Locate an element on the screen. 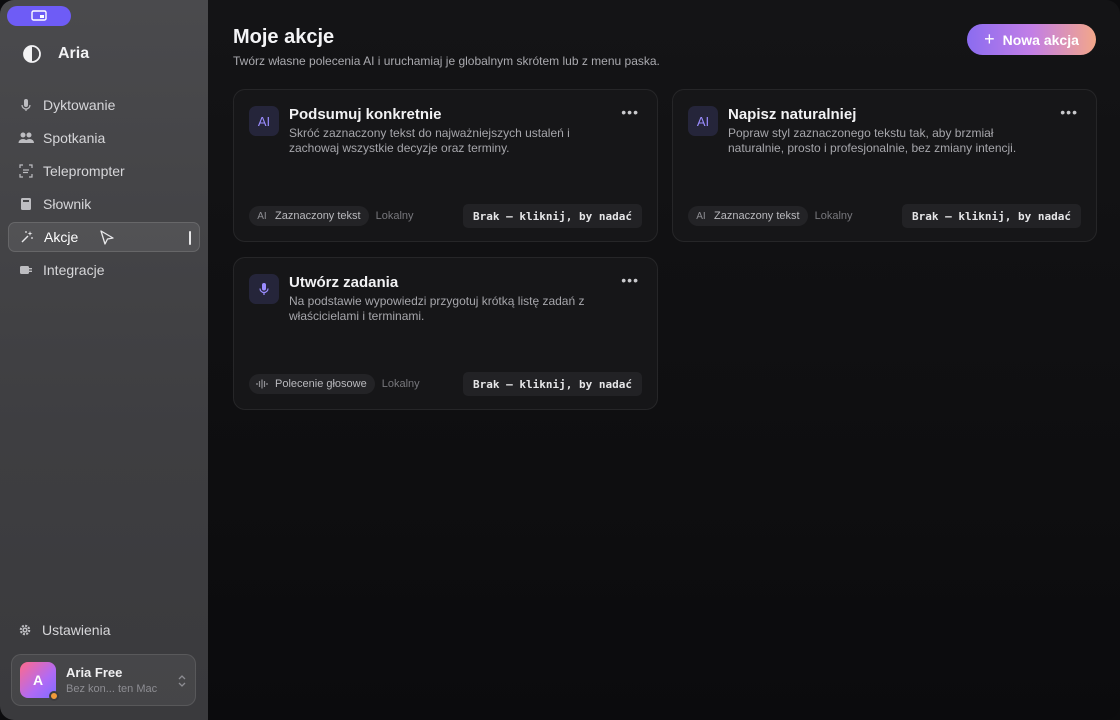 The image size is (1120, 720). users-icon is located at coordinates (26, 138).